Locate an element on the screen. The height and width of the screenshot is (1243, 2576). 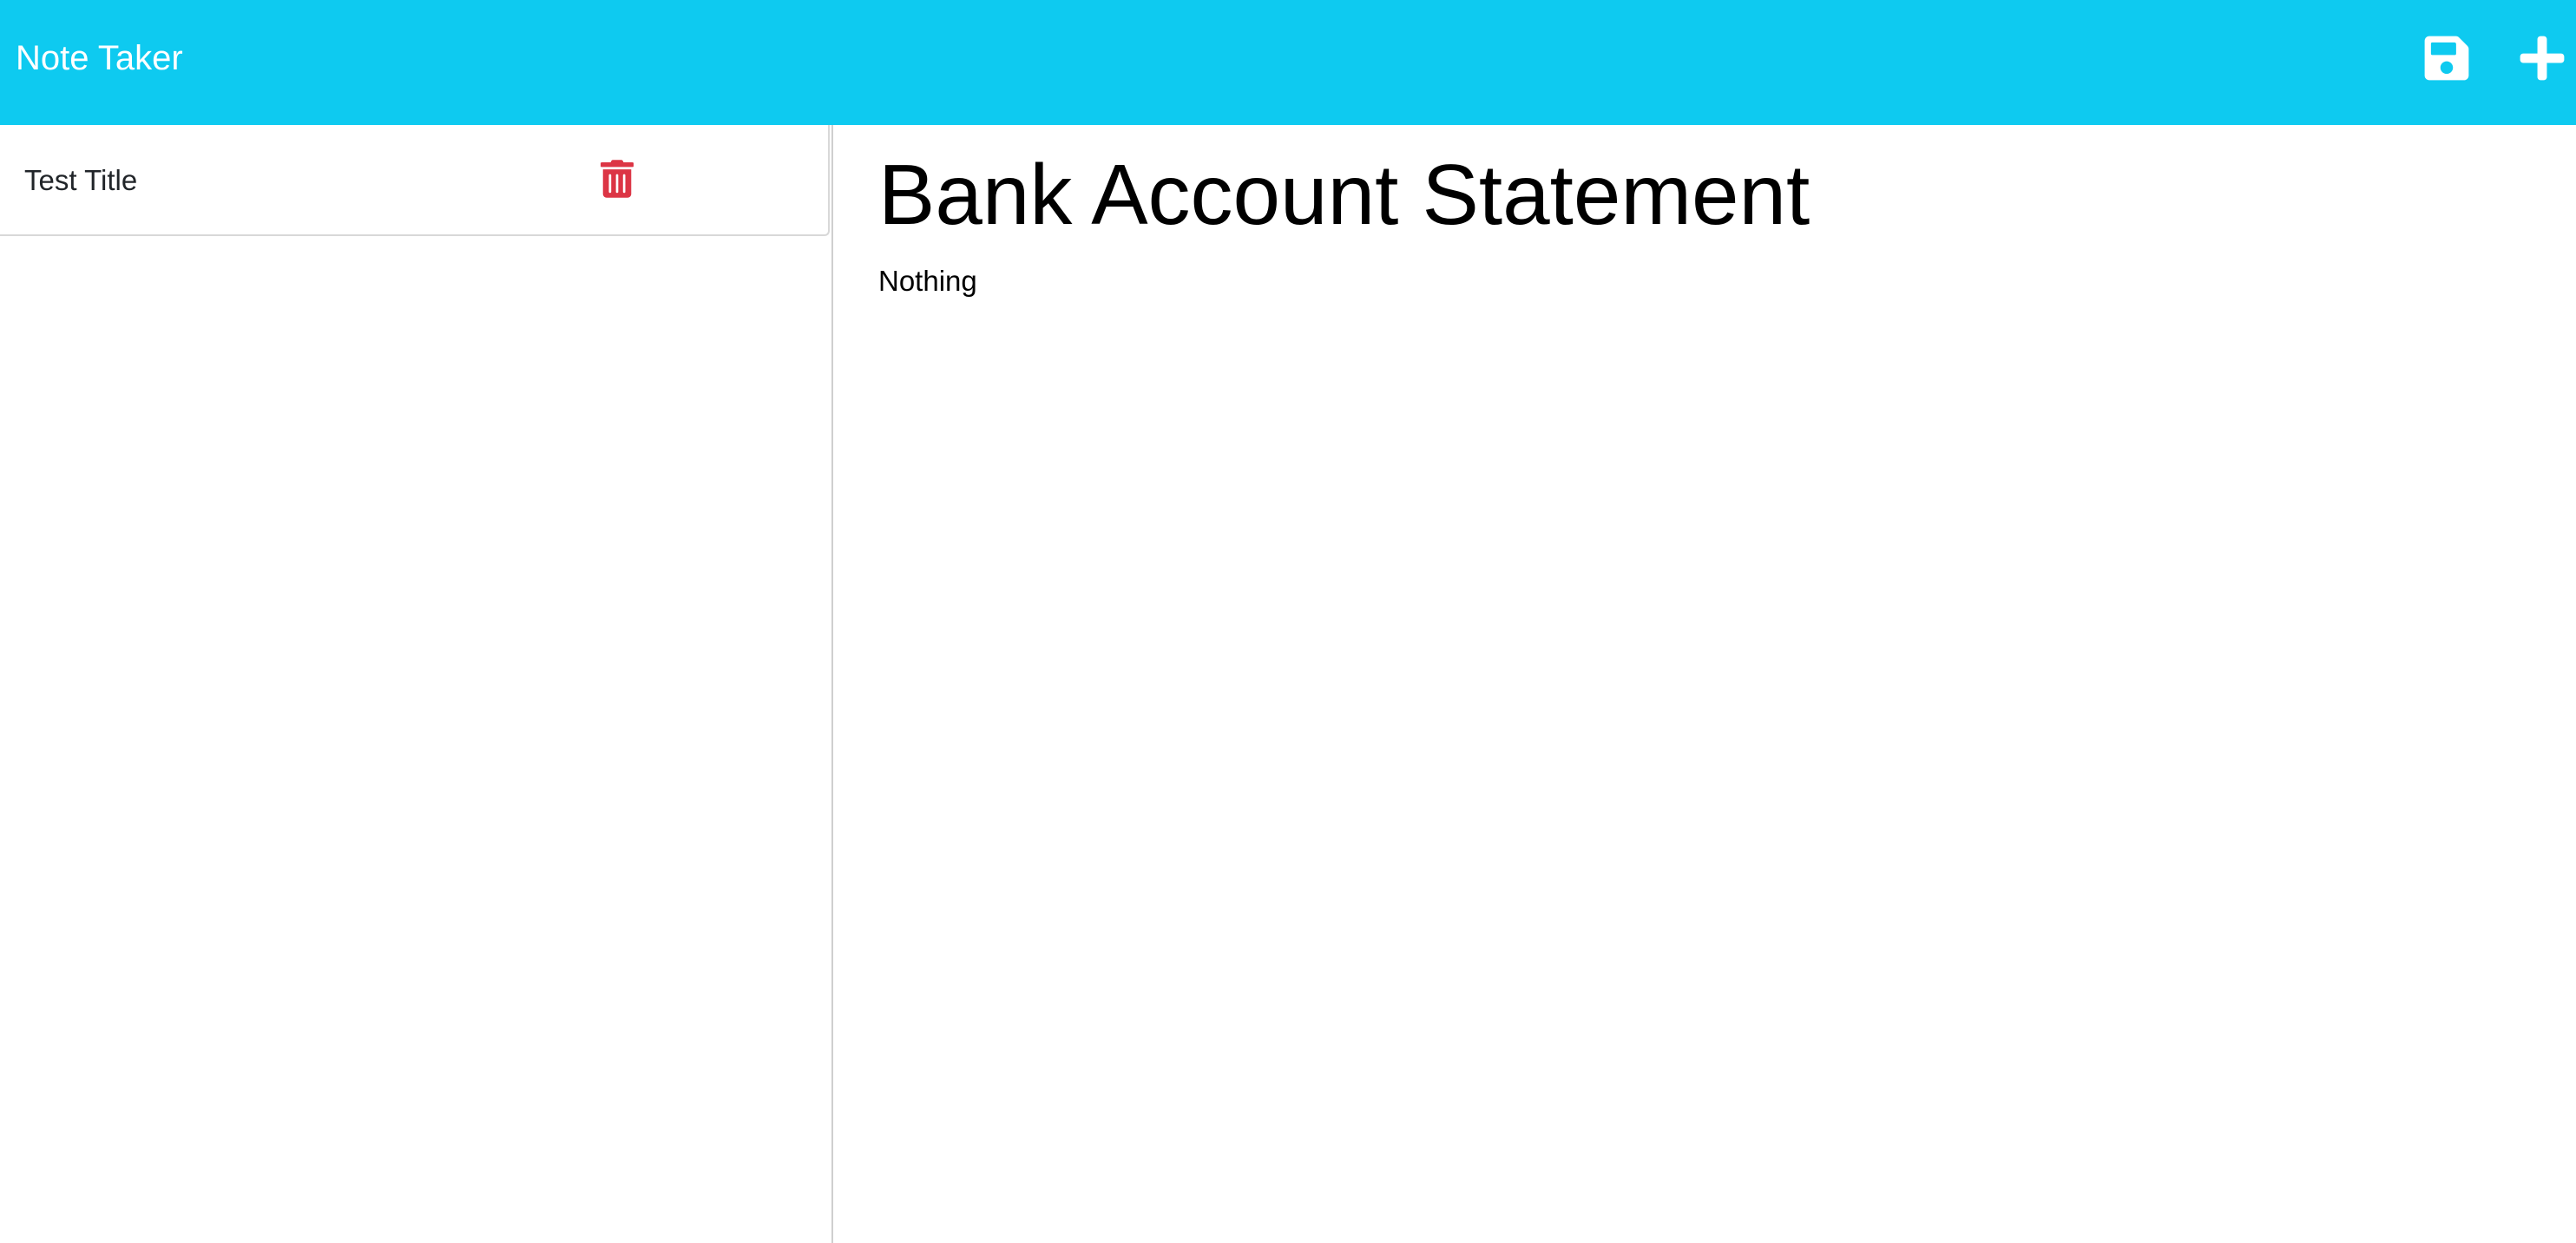
note-title-field: Bank Account Statement is located at coordinates (1344, 195).